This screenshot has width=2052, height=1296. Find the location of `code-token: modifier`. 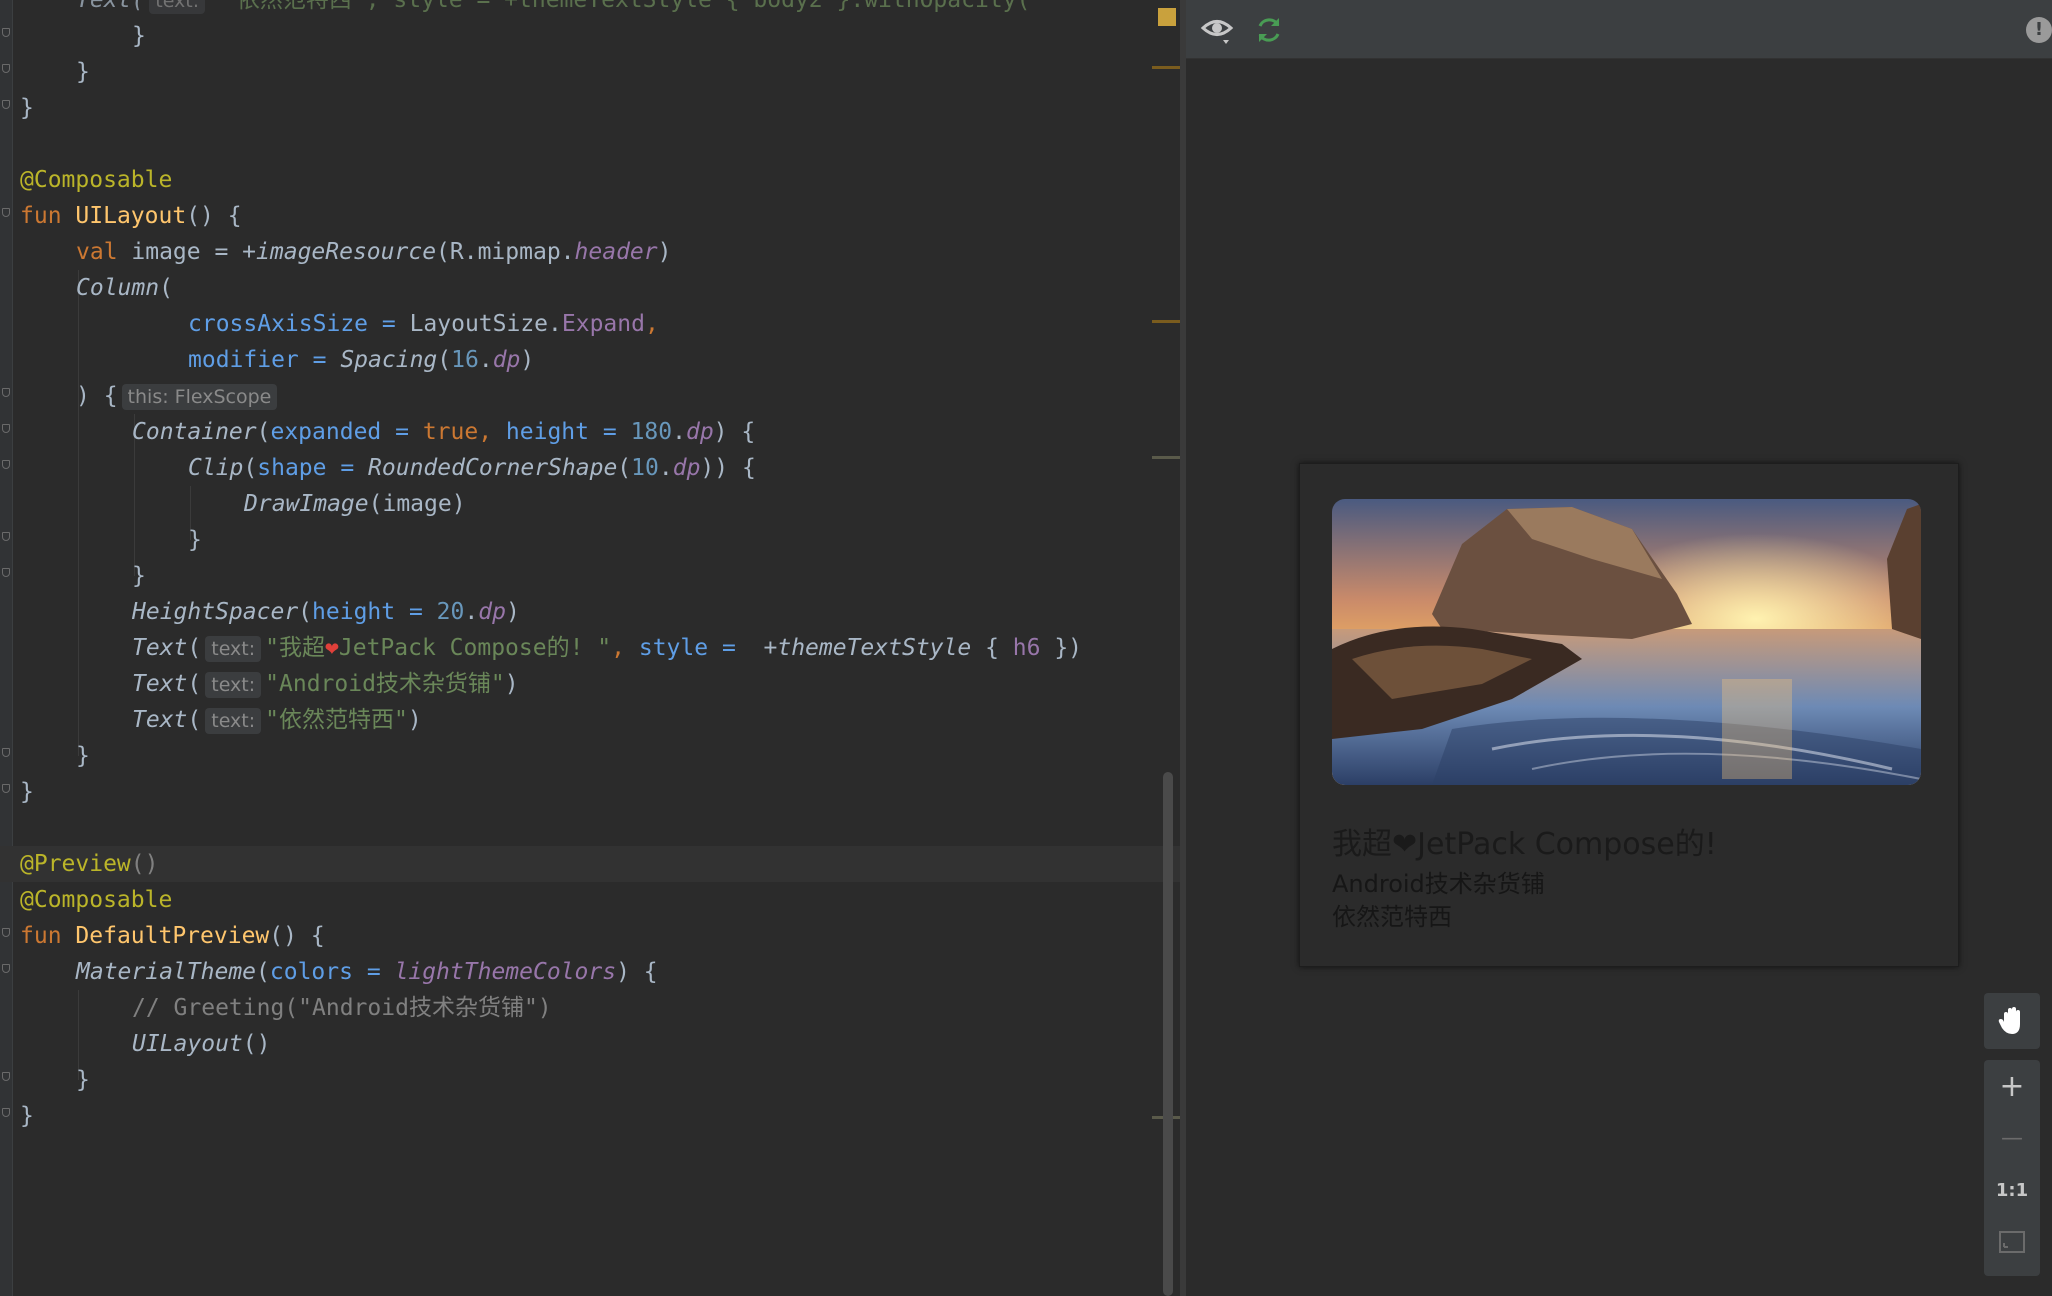

code-token: modifier is located at coordinates (243, 360).